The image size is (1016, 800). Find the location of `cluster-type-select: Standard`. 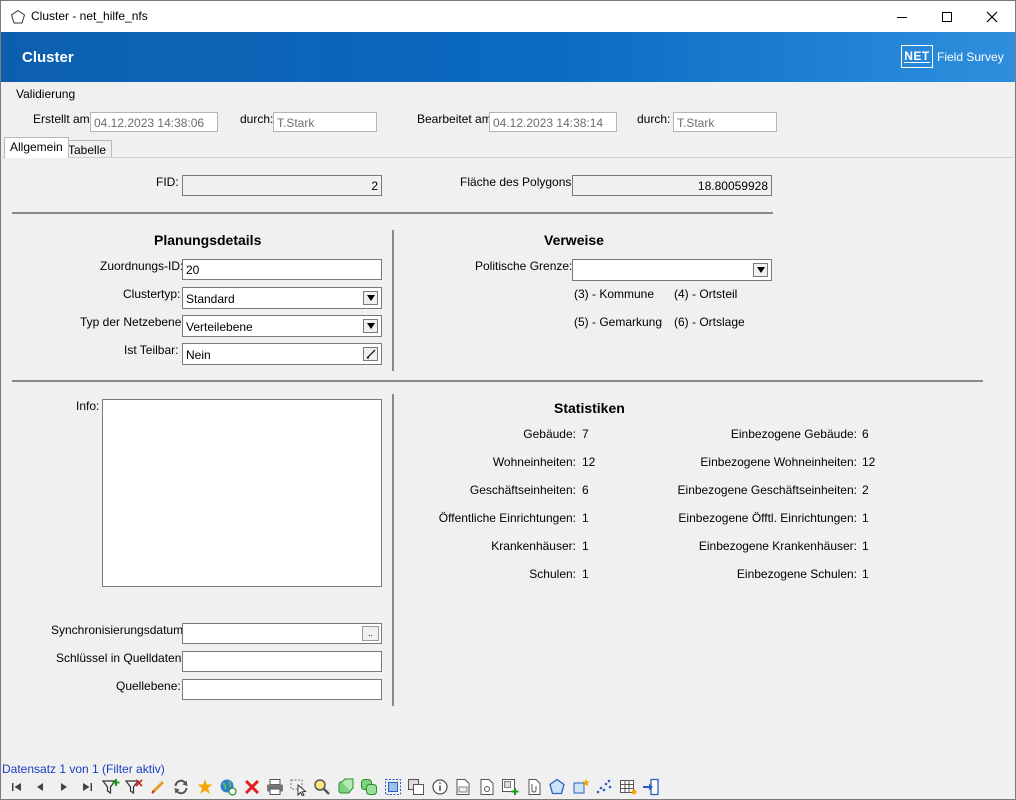

cluster-type-select: Standard is located at coordinates (282, 298).